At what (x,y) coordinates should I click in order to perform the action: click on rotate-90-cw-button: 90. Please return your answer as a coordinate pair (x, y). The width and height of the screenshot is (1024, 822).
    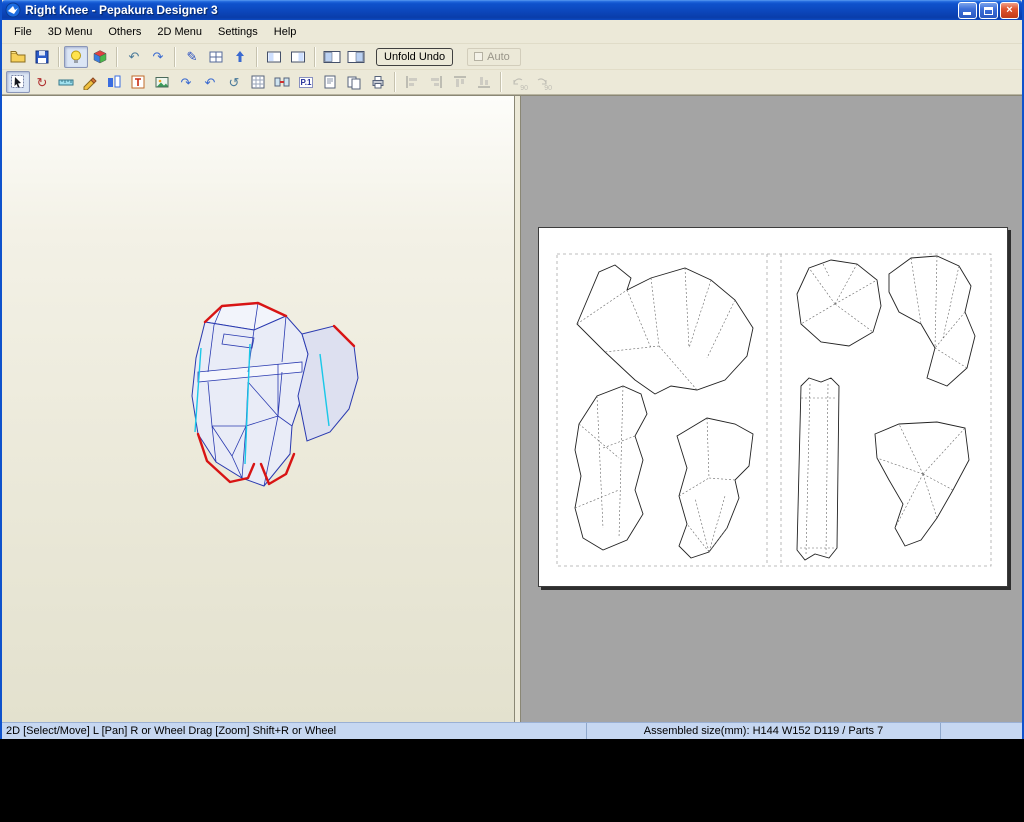
    Looking at the image, I should click on (542, 82).